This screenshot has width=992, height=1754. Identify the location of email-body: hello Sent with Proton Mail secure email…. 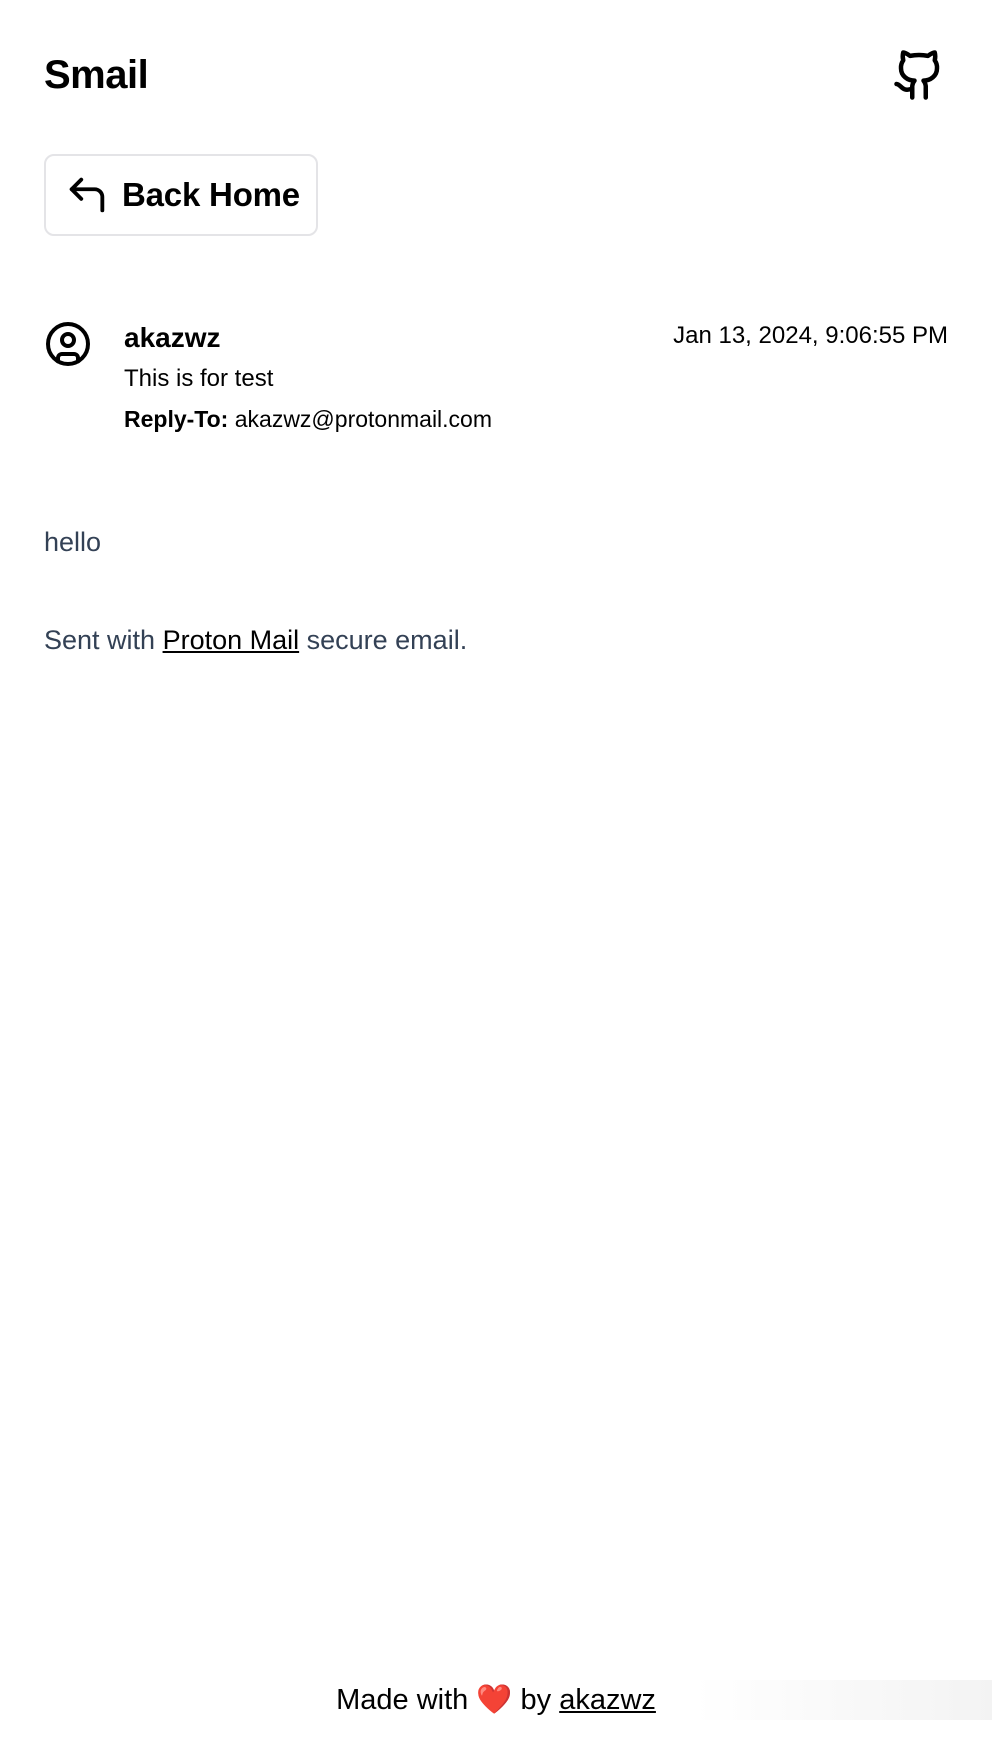
(496, 591).